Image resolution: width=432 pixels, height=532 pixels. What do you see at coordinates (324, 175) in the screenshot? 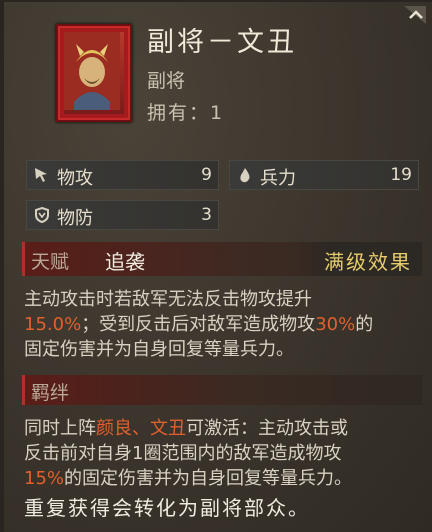
I see `stat-troops: 兵力 19` at bounding box center [324, 175].